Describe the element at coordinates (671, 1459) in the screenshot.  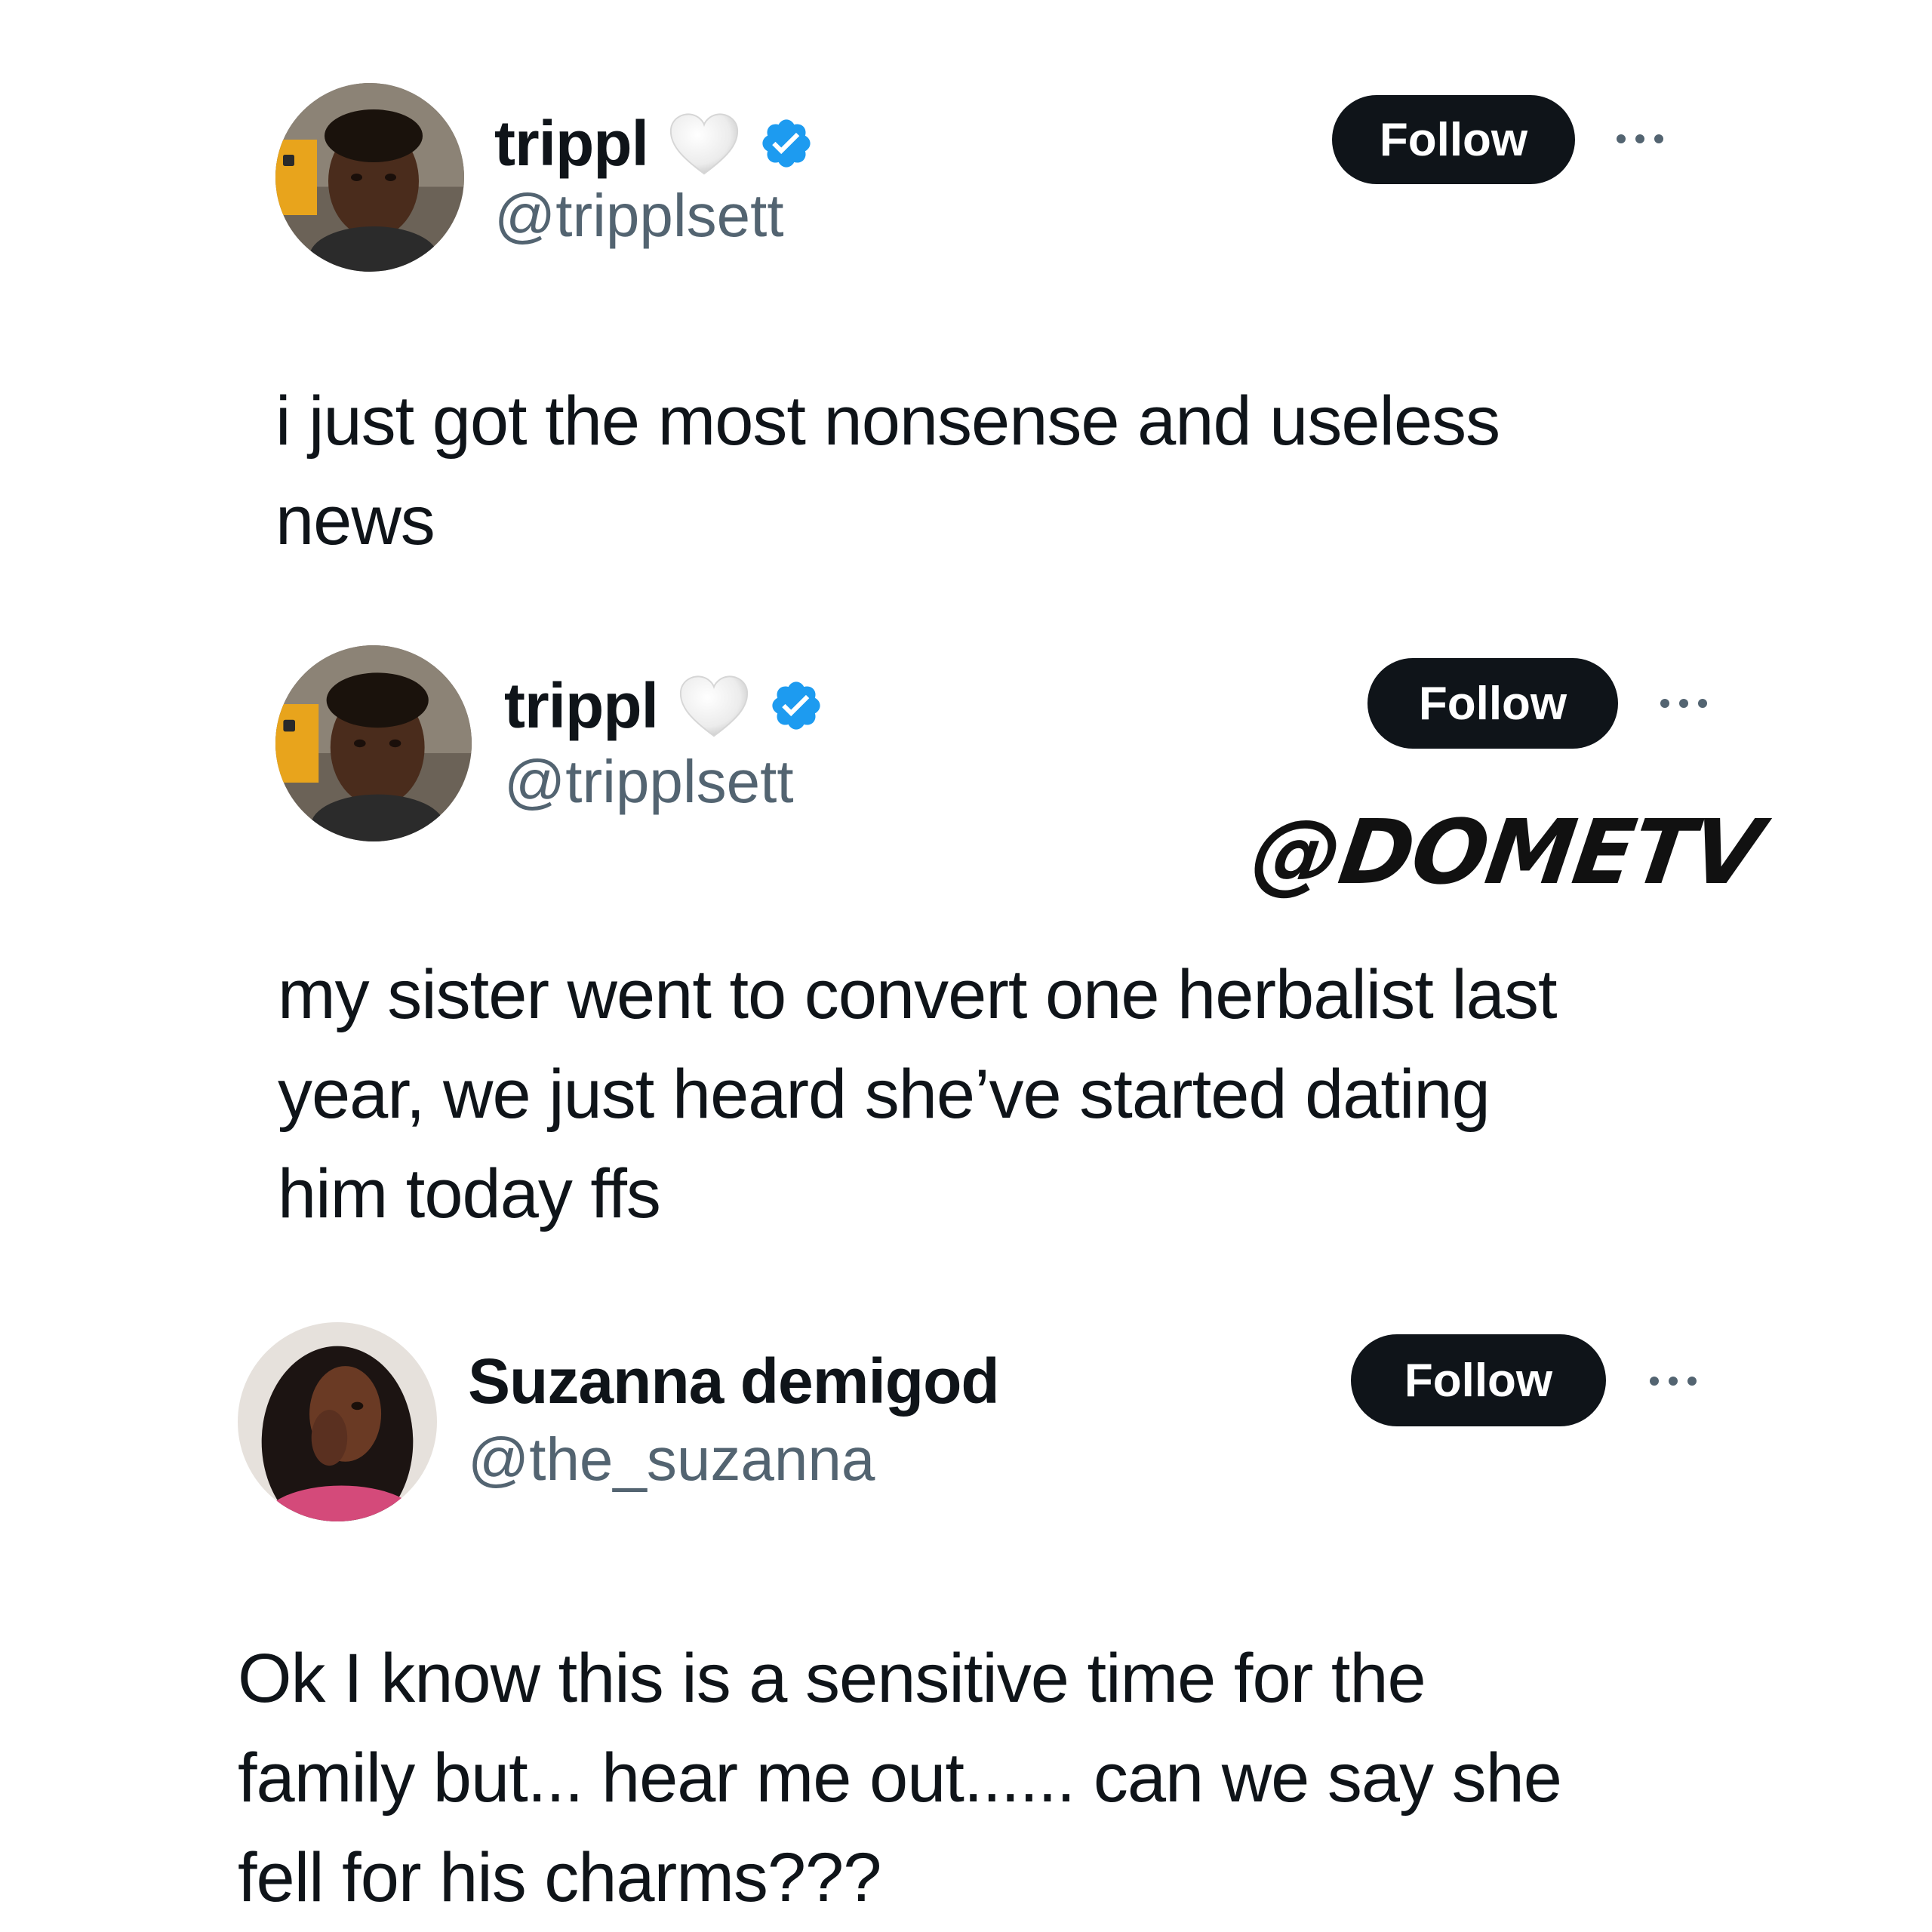
I see `handle: @the_suzanna` at that location.